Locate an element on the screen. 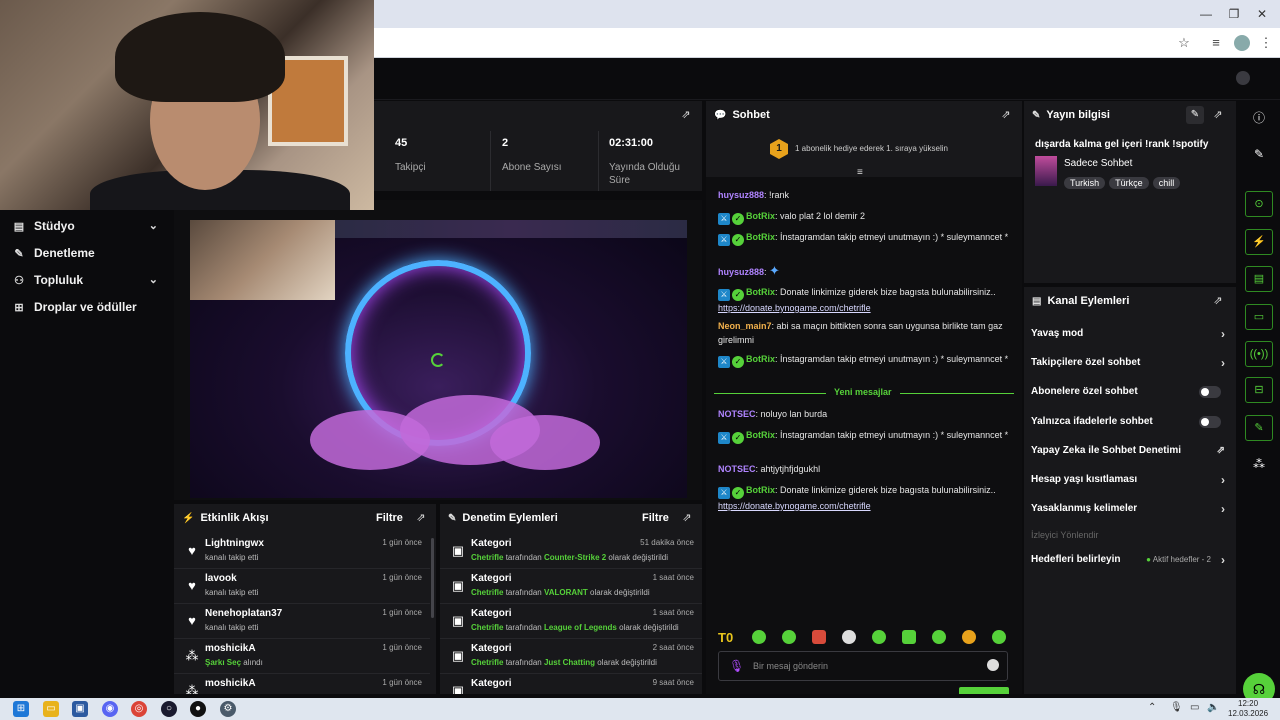 The height and width of the screenshot is (720, 1280). chrome-icon: ◎ is located at coordinates (139, 709).